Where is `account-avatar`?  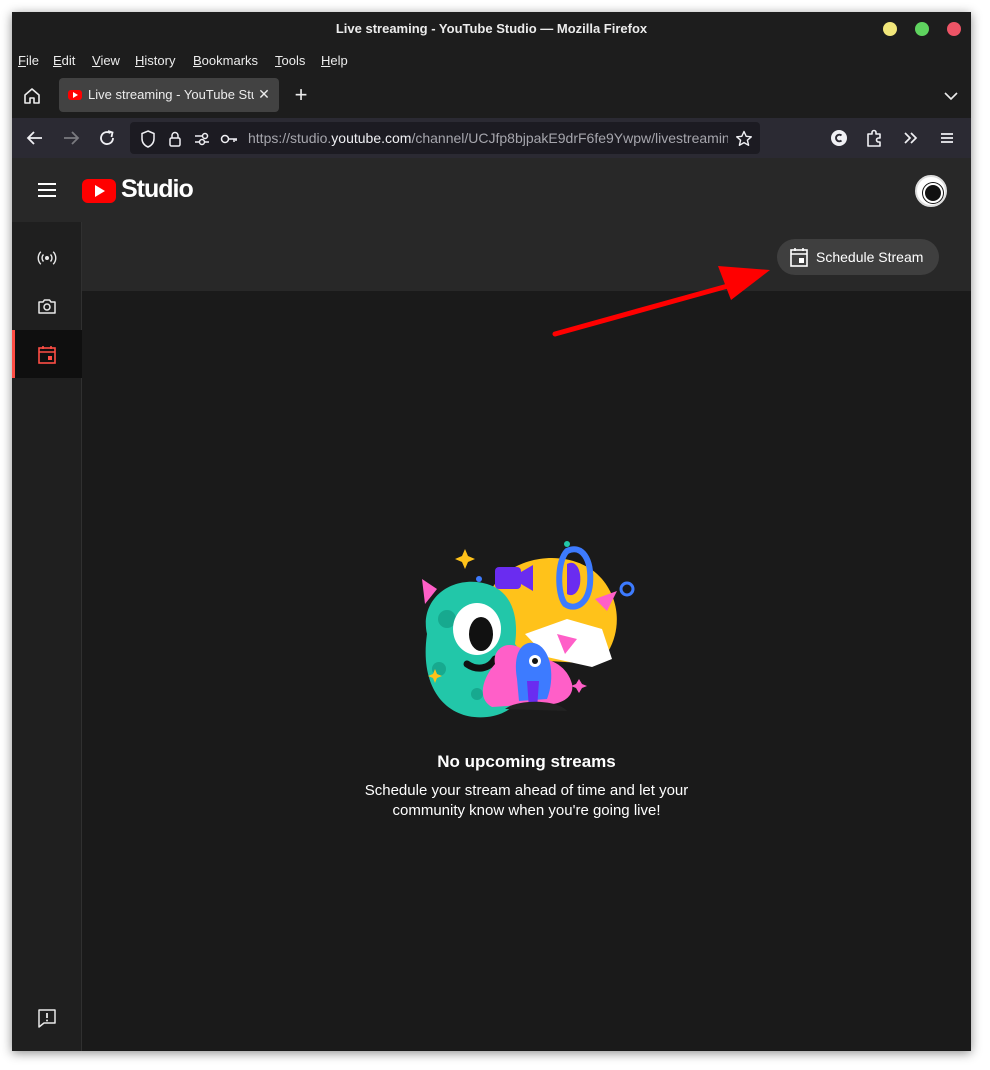
account-avatar is located at coordinates (931, 191).